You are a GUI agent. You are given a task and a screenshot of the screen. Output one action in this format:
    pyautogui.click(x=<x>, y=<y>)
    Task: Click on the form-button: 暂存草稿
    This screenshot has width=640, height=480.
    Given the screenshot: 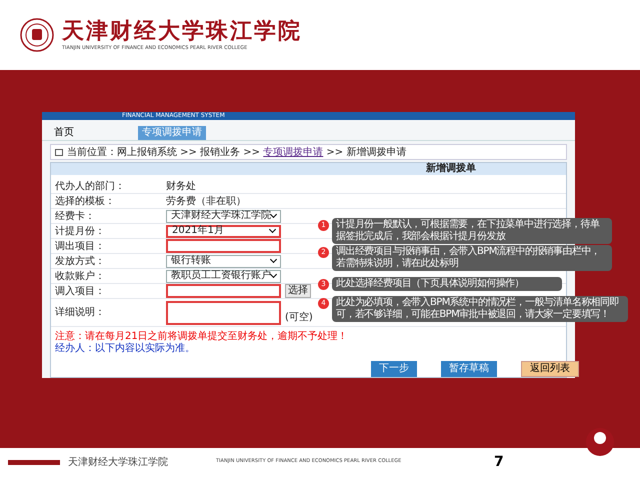 What is the action you would take?
    pyautogui.click(x=469, y=369)
    